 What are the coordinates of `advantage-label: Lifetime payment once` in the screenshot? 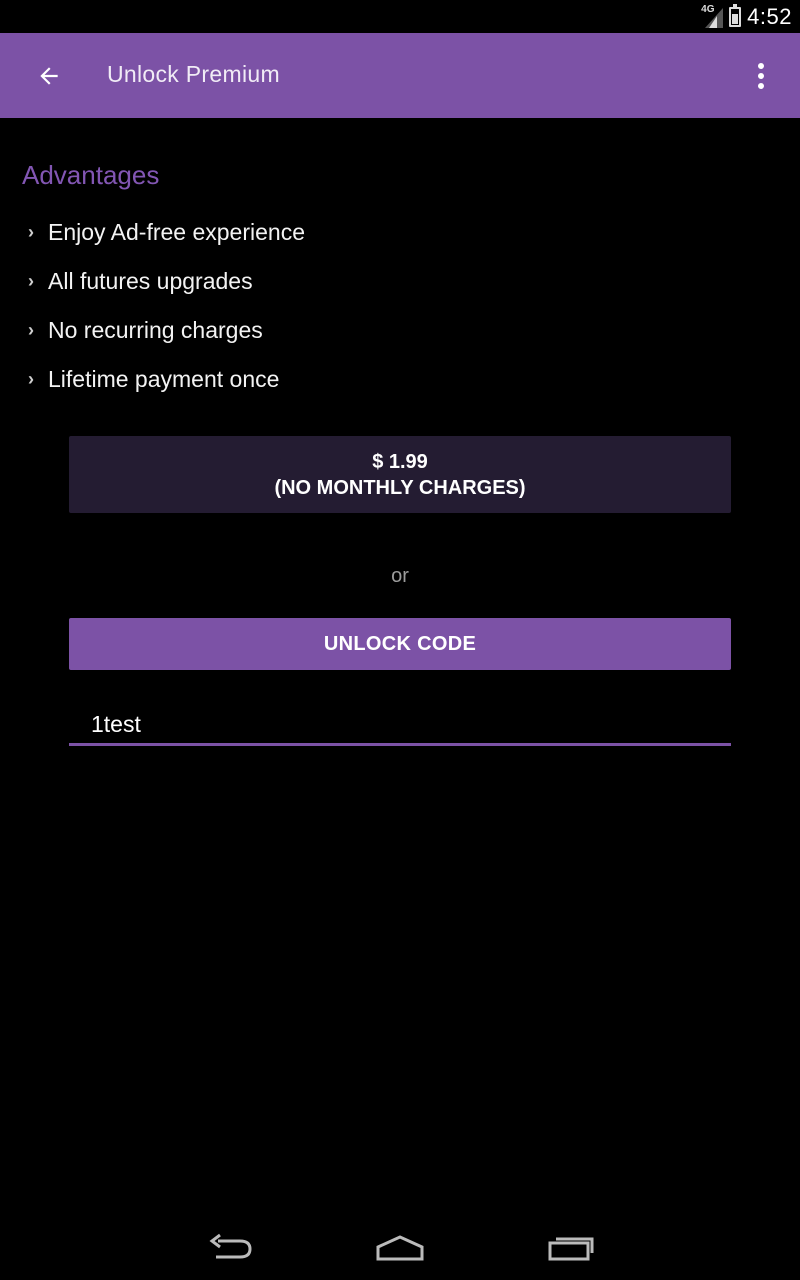 It's located at (164, 379).